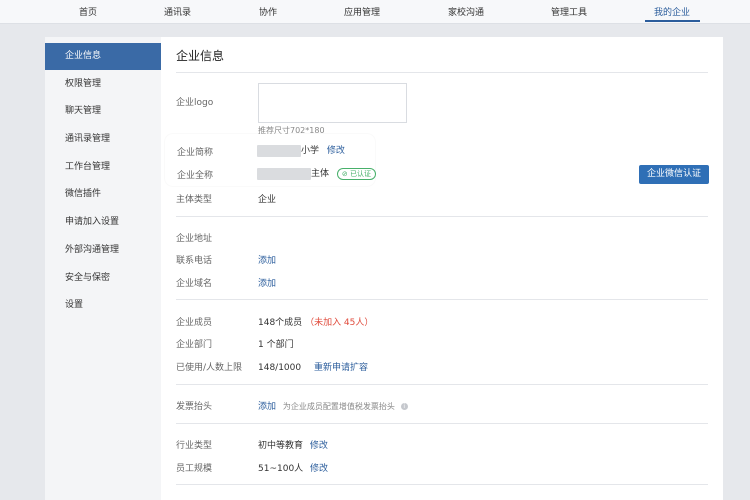  What do you see at coordinates (194, 469) in the screenshot?
I see `size-label: 员工规模` at bounding box center [194, 469].